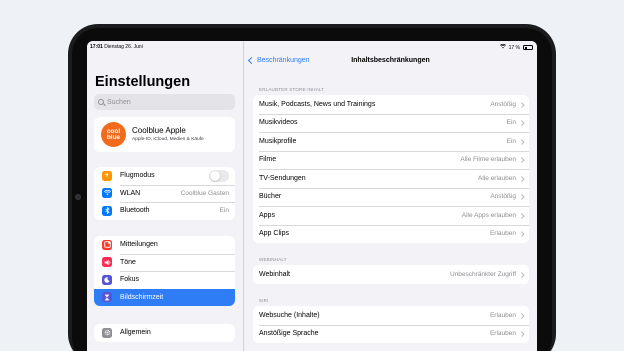  I want to click on sidebar-item-bildschirmzeit: Bildschirmzeit, so click(164, 297).